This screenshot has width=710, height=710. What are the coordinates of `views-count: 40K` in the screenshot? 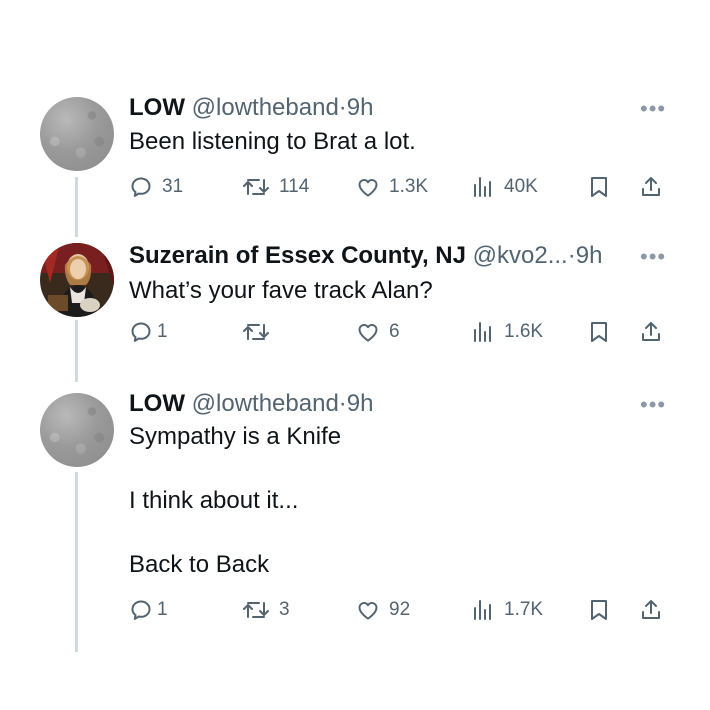 It's located at (521, 186).